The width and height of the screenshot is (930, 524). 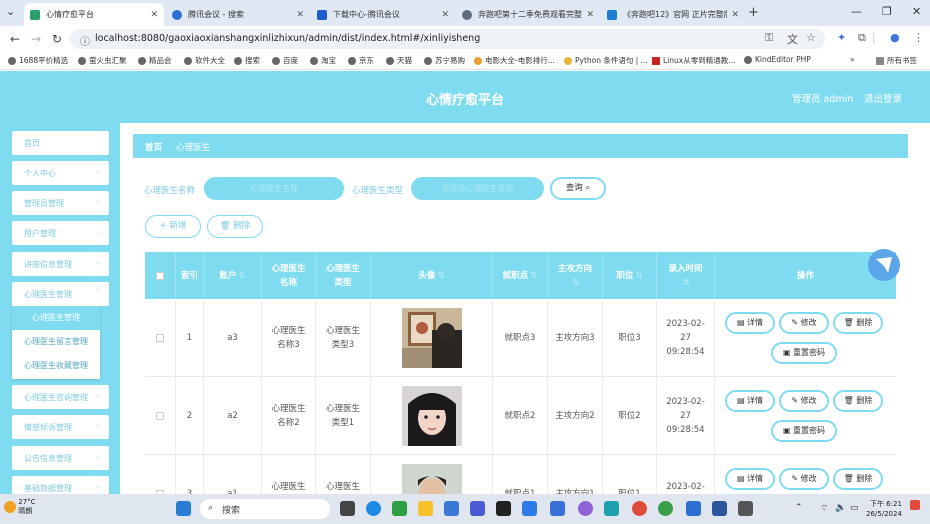 I want to click on col-time: 录入时间 ⇅, so click(x=686, y=275).